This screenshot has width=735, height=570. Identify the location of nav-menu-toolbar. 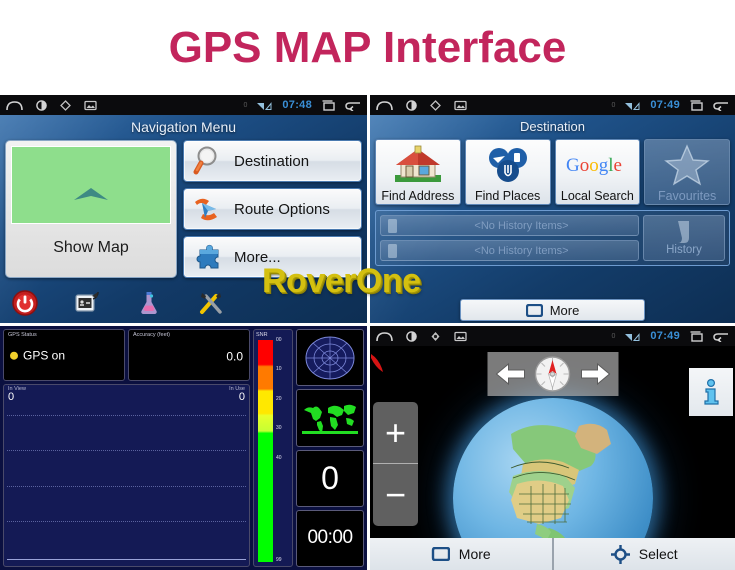
(183, 303).